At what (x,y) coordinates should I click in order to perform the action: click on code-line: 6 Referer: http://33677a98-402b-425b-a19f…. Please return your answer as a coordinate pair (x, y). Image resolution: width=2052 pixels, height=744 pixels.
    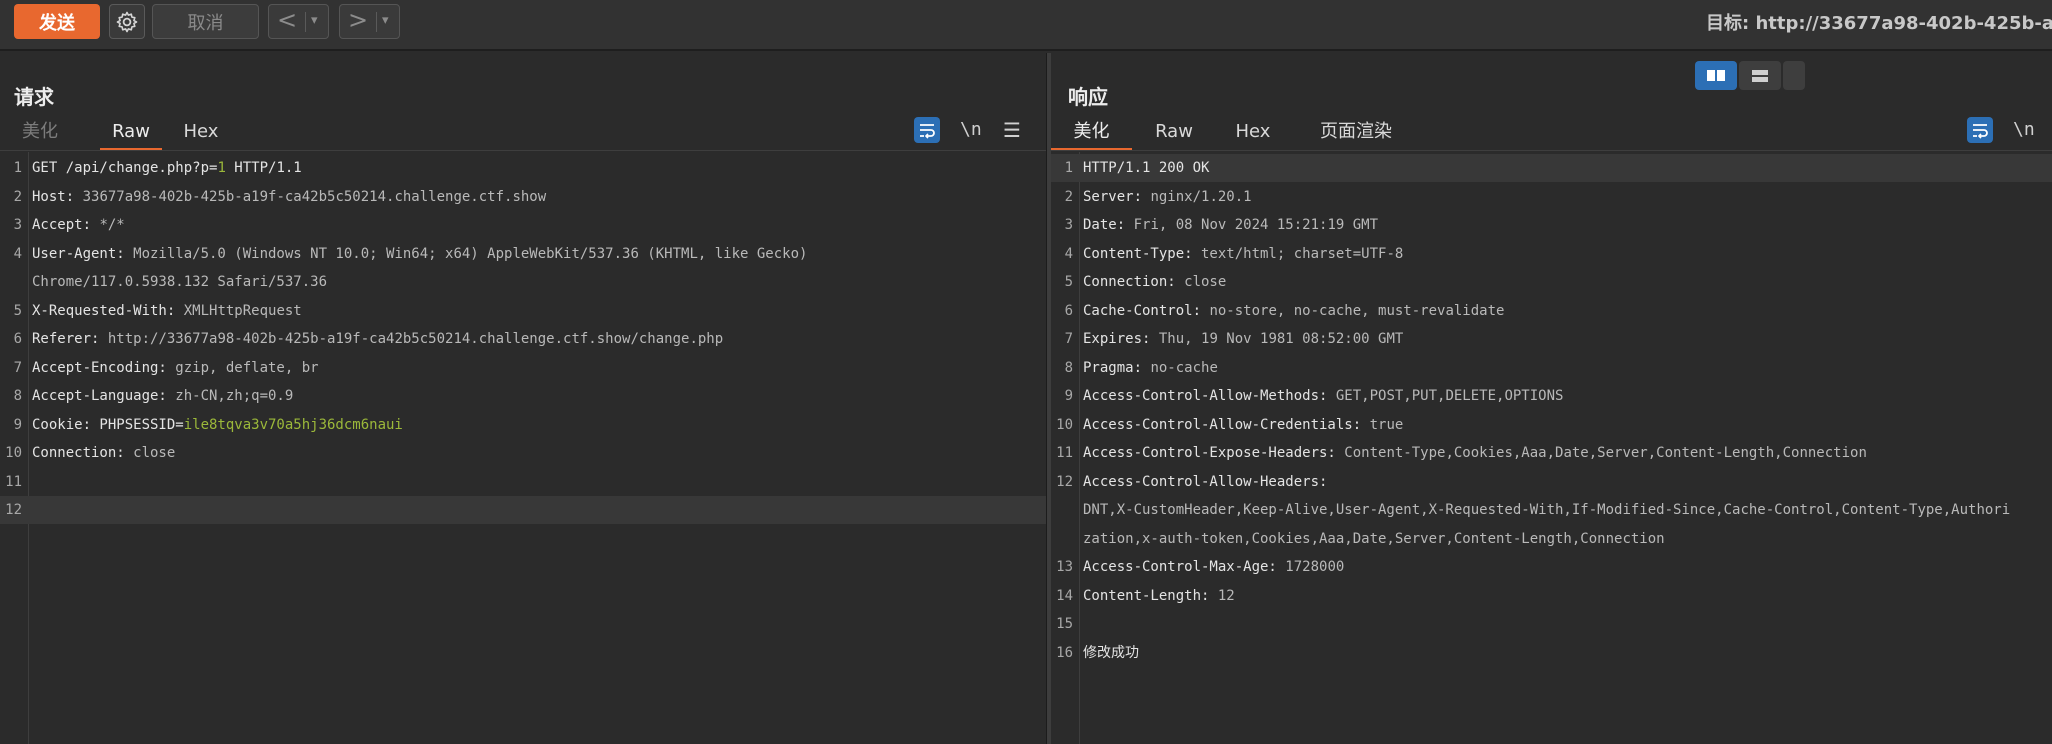
    Looking at the image, I should click on (523, 339).